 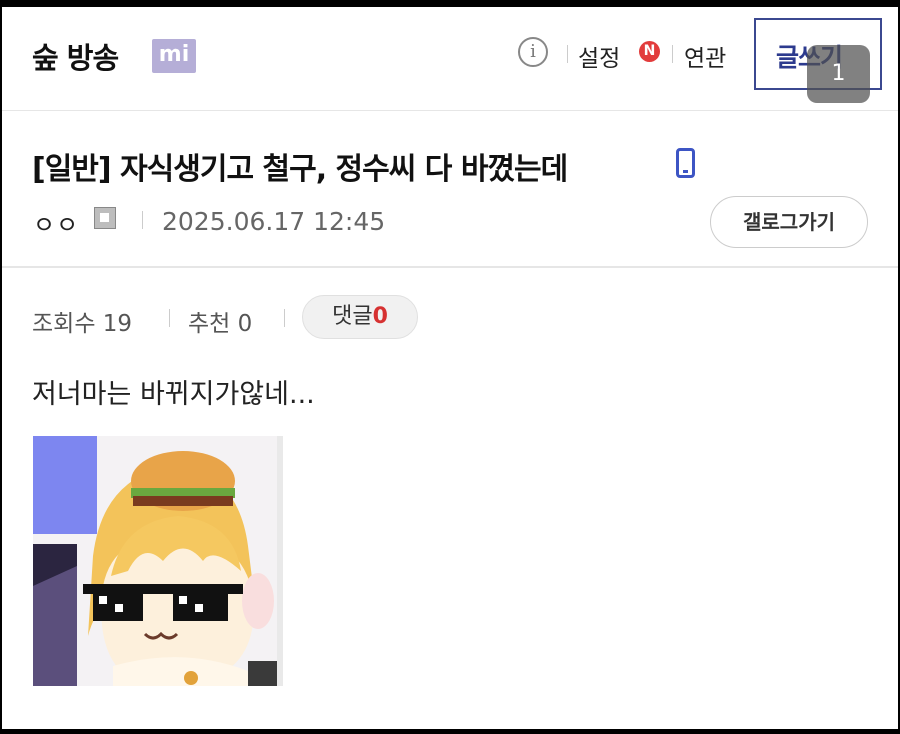 What do you see at coordinates (174, 56) in the screenshot?
I see `mi-badge: mi` at bounding box center [174, 56].